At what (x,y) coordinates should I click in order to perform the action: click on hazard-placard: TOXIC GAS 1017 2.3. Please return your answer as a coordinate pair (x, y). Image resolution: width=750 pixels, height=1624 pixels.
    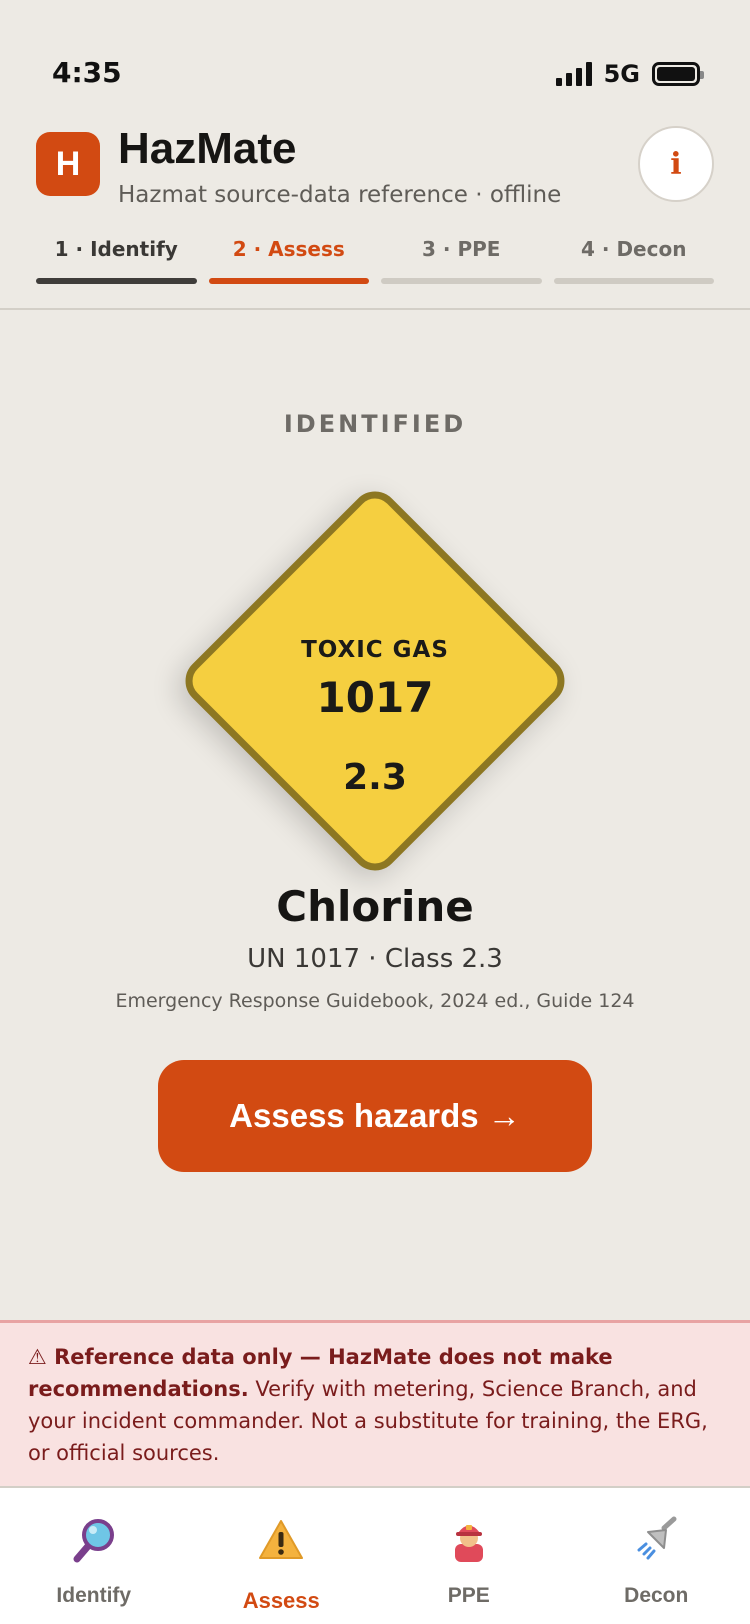
    Looking at the image, I should click on (375, 681).